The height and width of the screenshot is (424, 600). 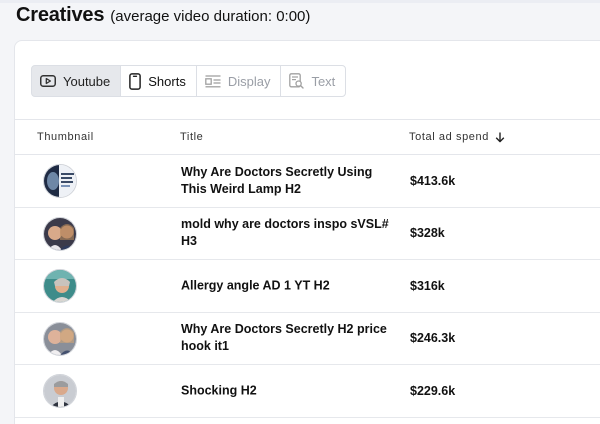 What do you see at coordinates (500, 137) in the screenshot?
I see `arrow-down-icon` at bounding box center [500, 137].